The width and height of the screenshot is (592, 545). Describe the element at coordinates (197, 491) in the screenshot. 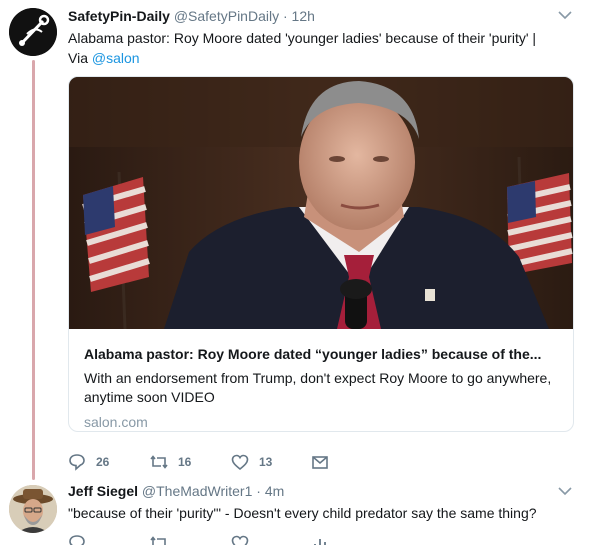

I see `user-handle: @TheMadWriter1` at that location.